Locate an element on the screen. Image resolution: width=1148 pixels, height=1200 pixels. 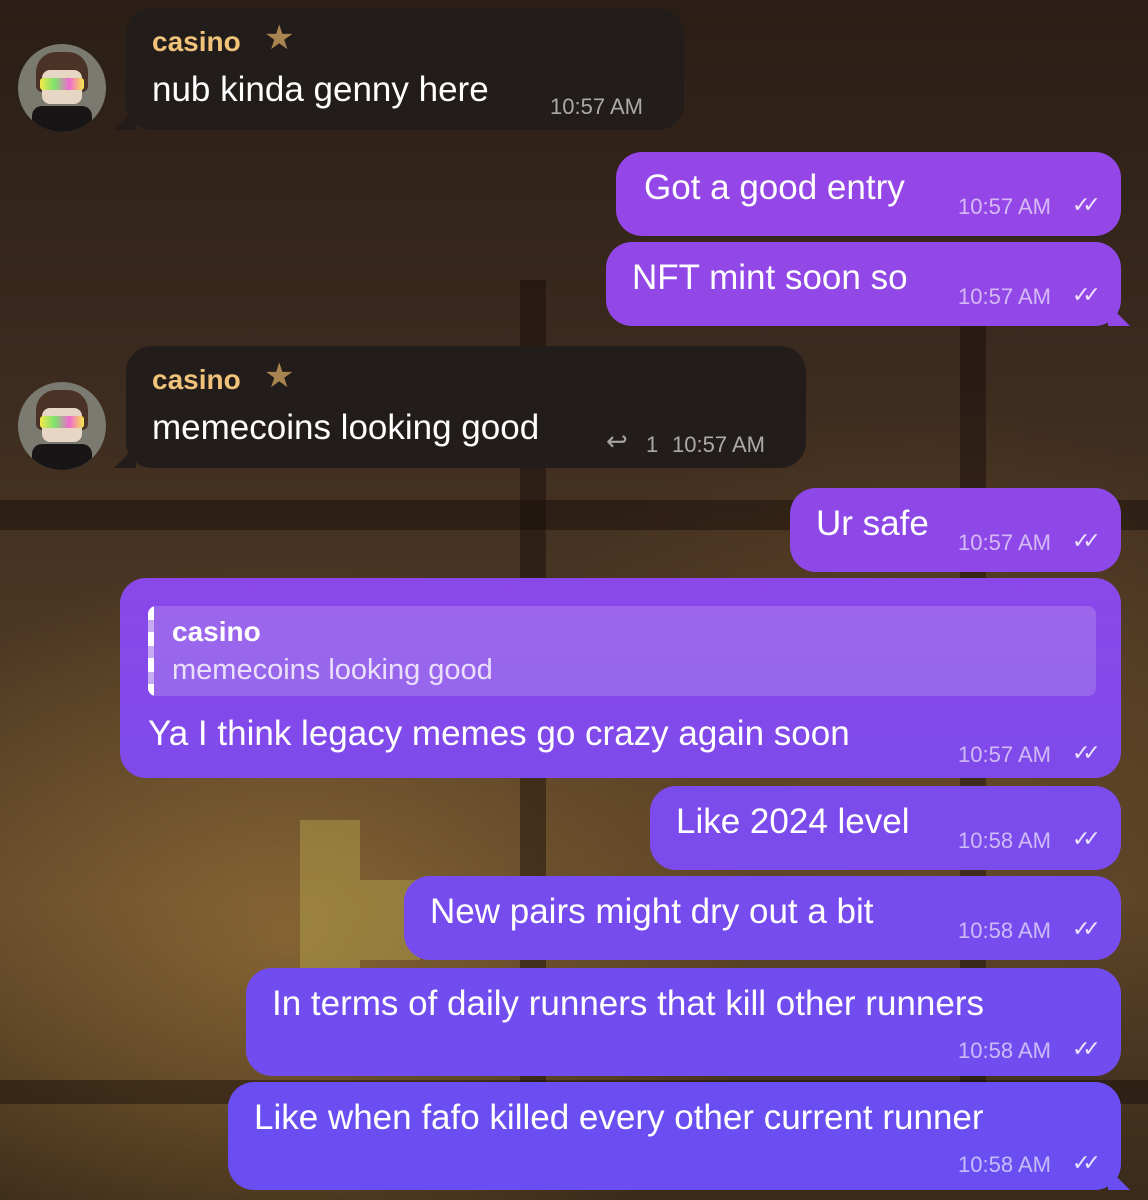
quote-text: memecoins looking good is located at coordinates (332, 670).